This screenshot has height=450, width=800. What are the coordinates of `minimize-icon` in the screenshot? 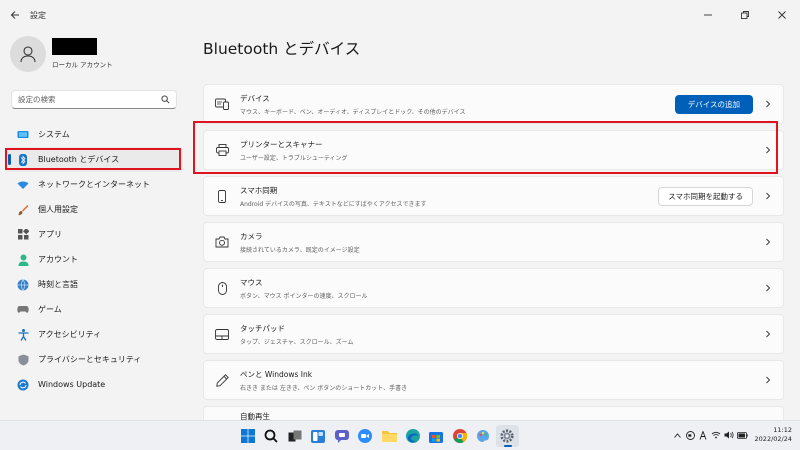 It's located at (707, 15).